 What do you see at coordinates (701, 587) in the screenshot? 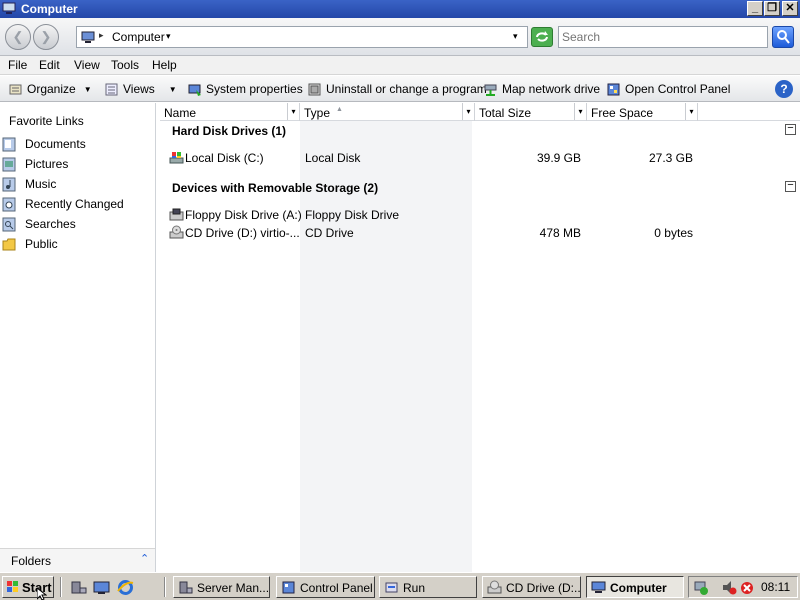
I see `network-status-icon` at bounding box center [701, 587].